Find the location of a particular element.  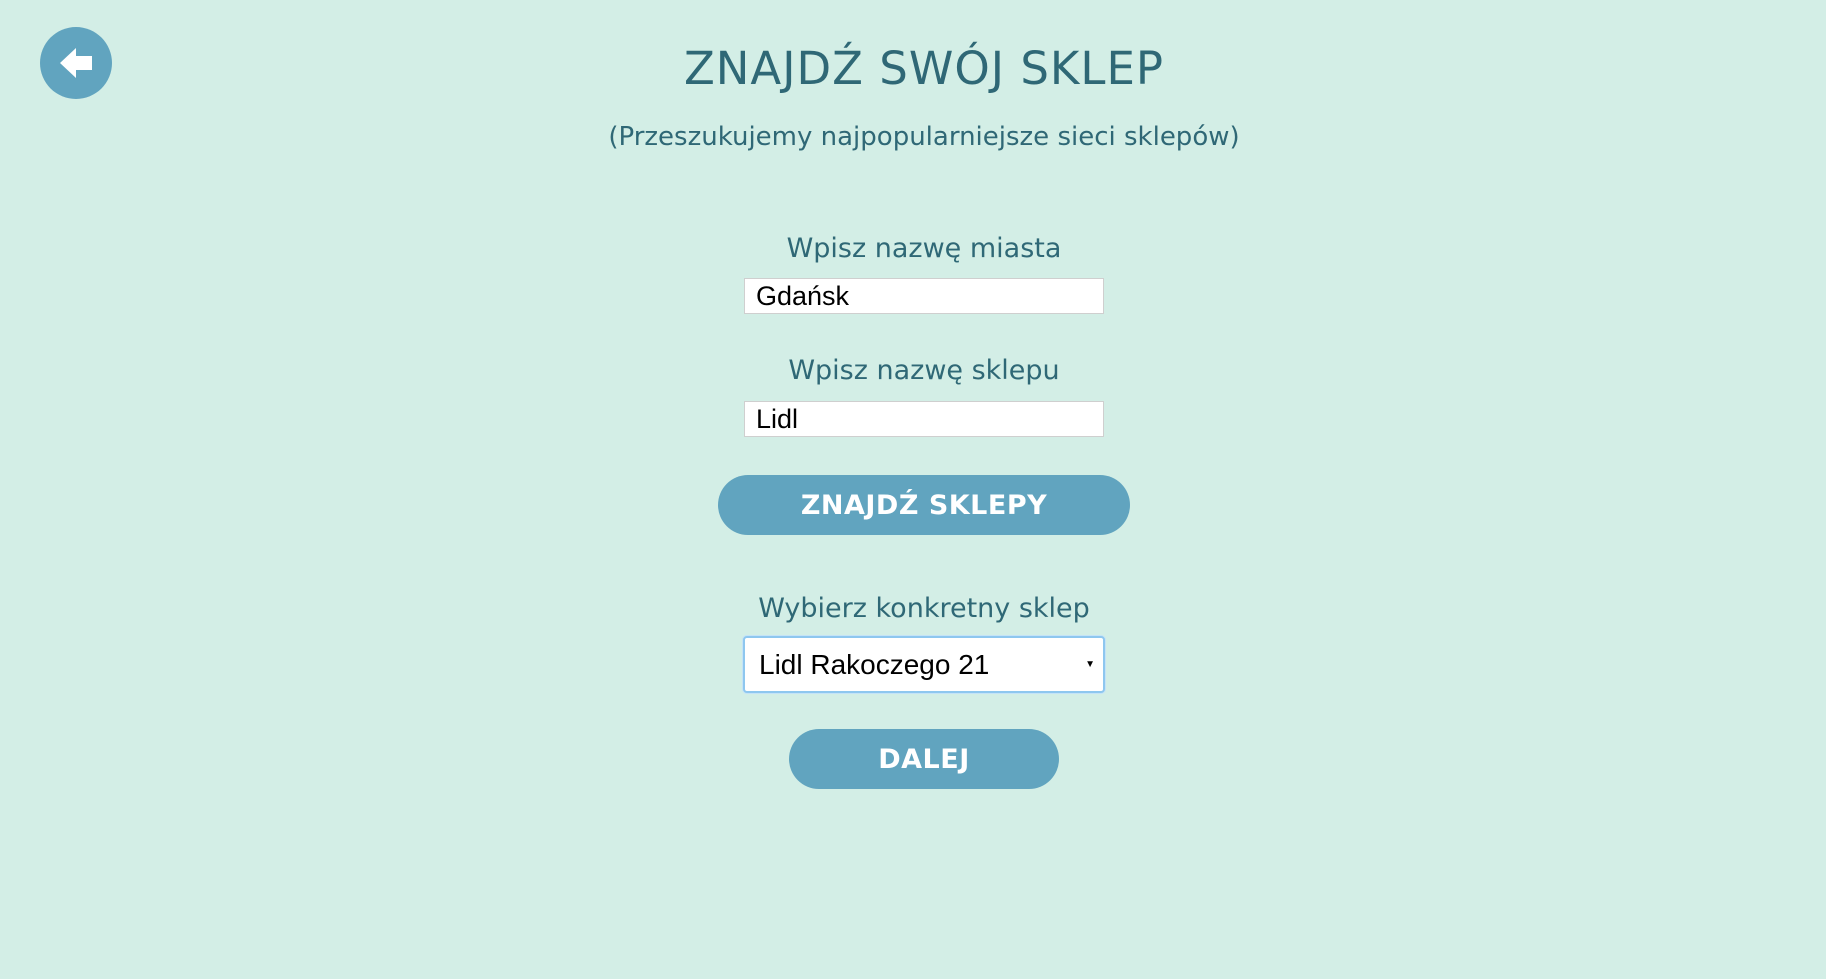

store-select-value: Lidl Rakoczego 21 is located at coordinates (874, 664).